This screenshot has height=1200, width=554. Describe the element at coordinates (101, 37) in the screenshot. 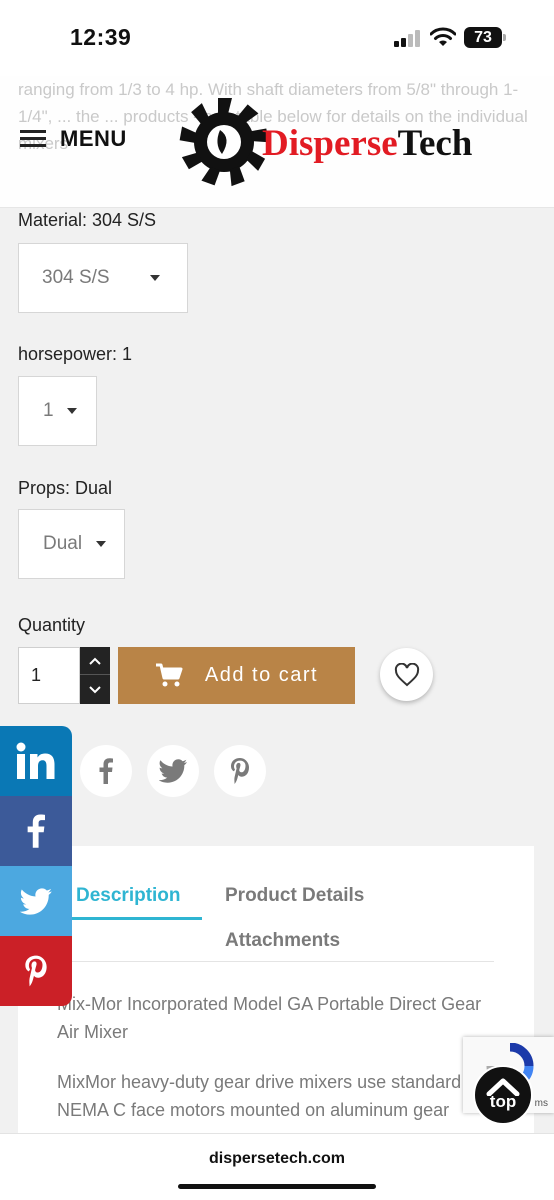

I see `status-time: 12:39` at that location.